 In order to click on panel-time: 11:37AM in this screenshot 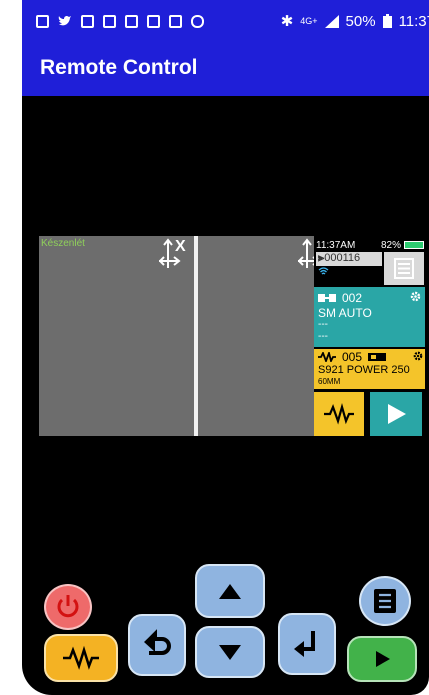, I will do `click(336, 245)`.